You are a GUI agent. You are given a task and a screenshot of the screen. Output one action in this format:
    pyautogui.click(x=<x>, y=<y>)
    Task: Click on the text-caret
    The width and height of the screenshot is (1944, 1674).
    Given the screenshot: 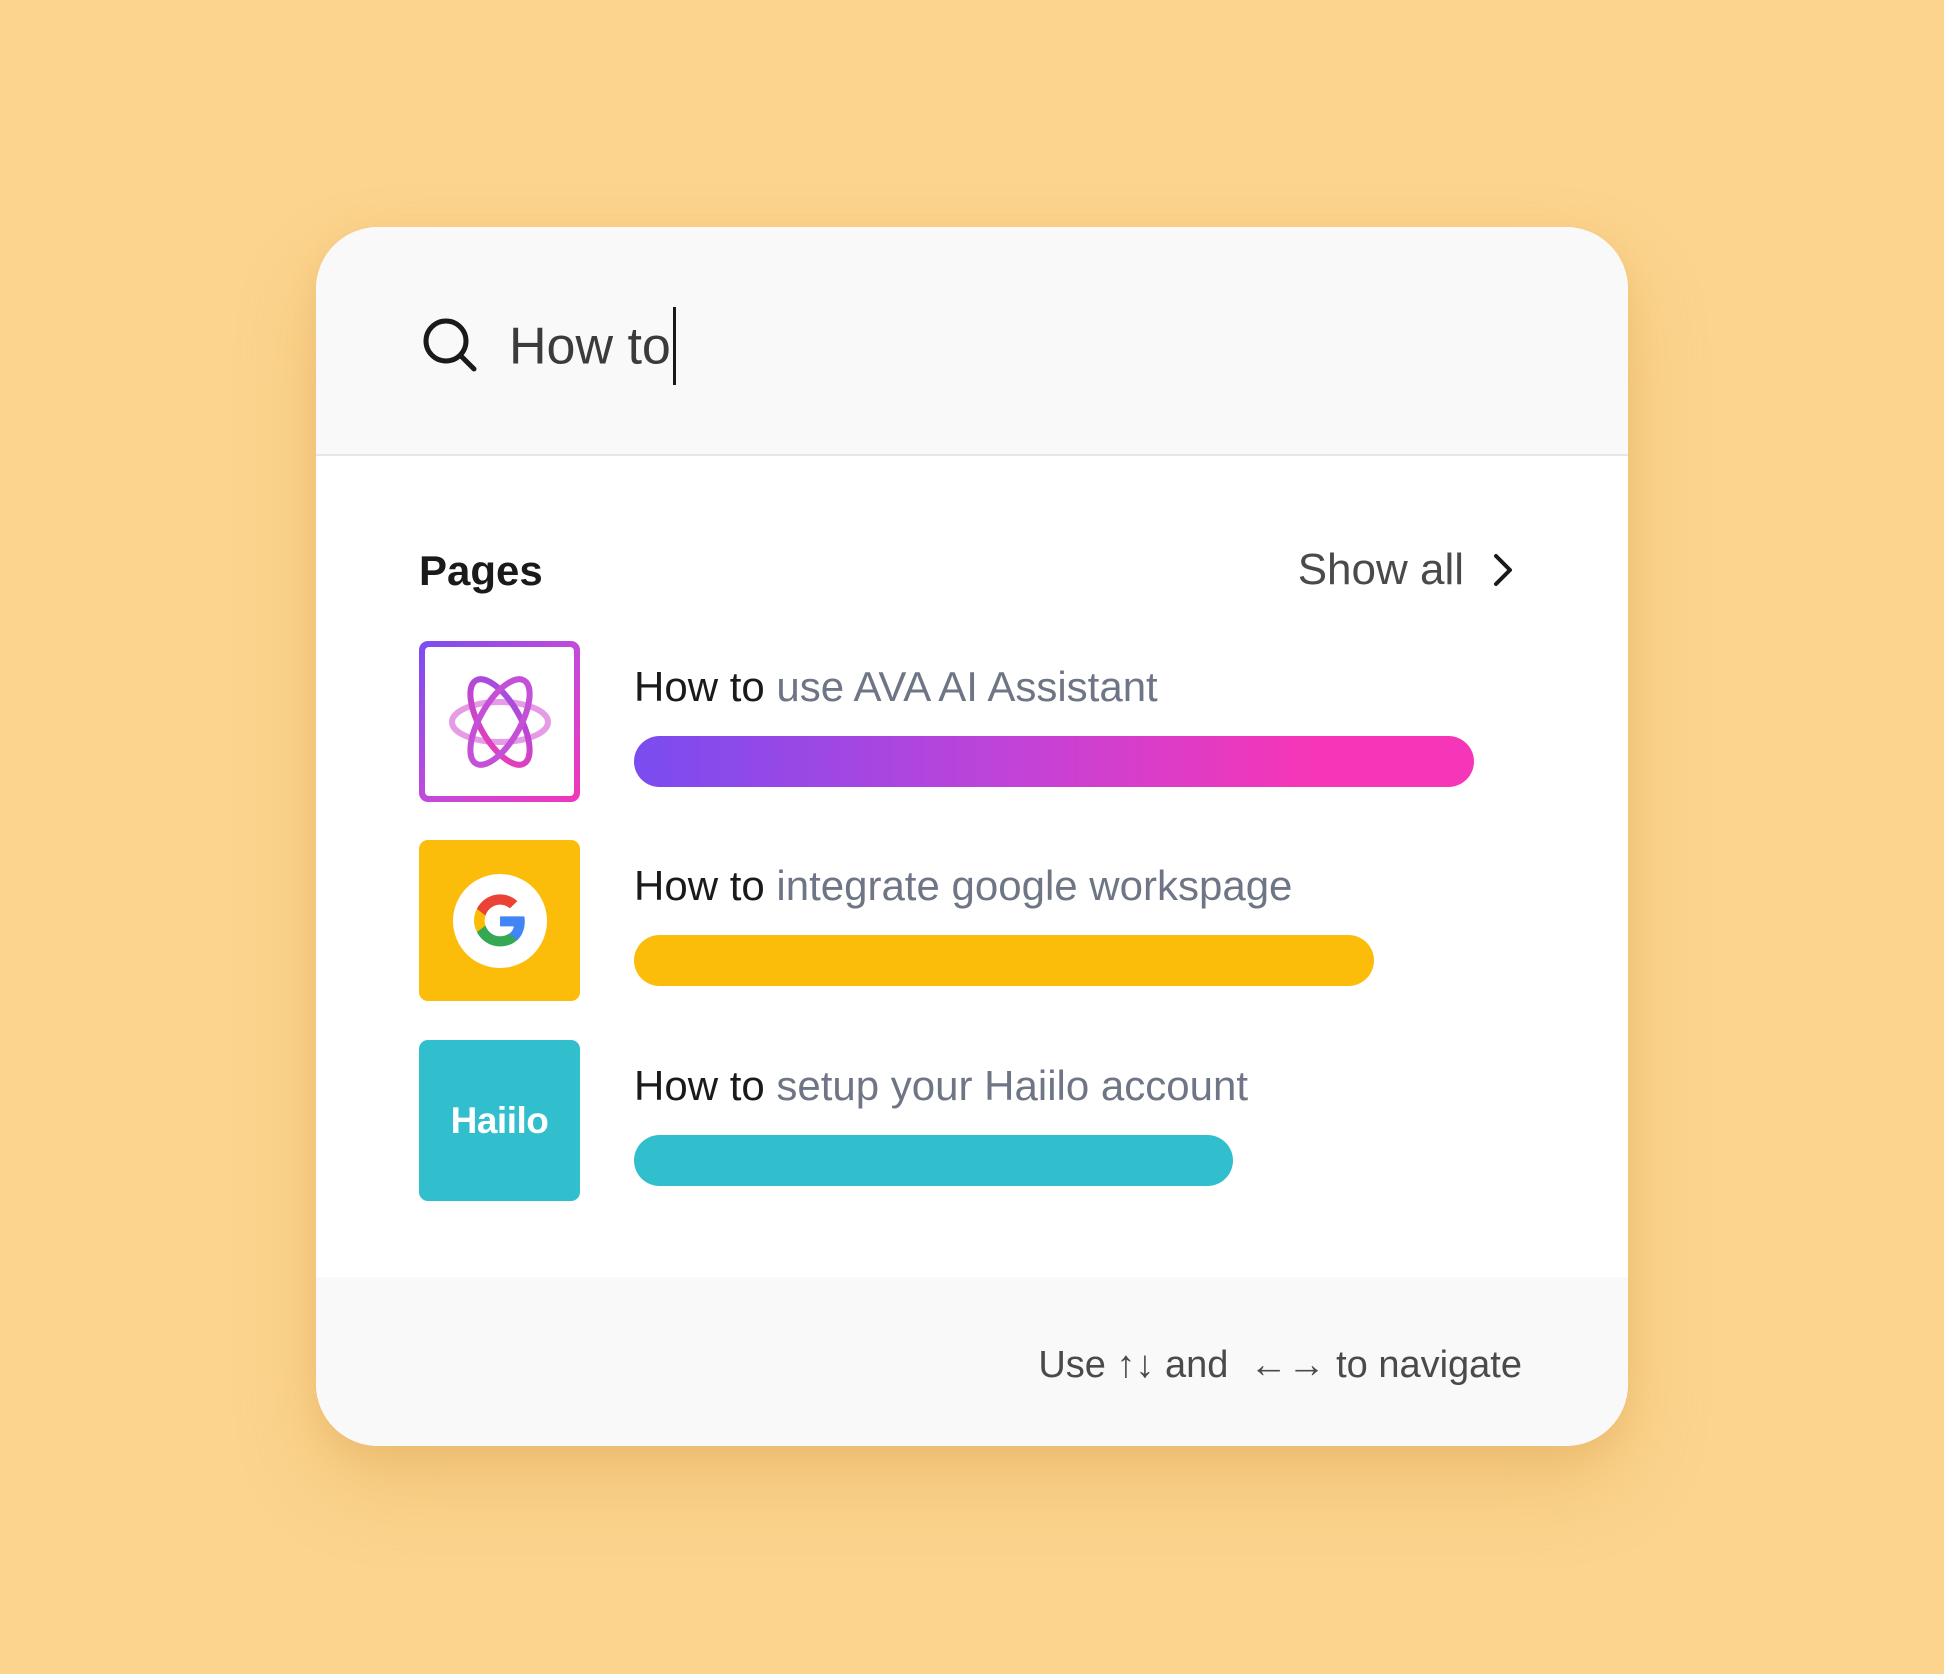 What is the action you would take?
    pyautogui.click(x=674, y=346)
    